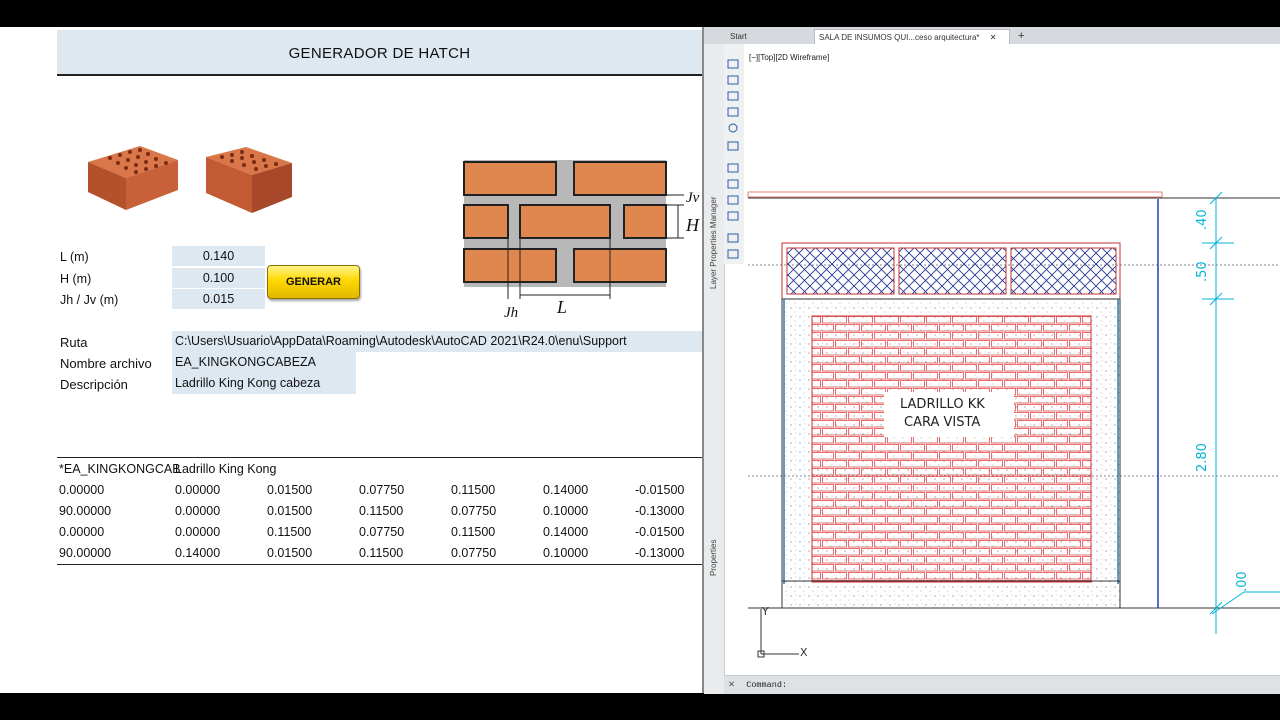  I want to click on wall-label-line1: LADRILLO KK, so click(942, 404).